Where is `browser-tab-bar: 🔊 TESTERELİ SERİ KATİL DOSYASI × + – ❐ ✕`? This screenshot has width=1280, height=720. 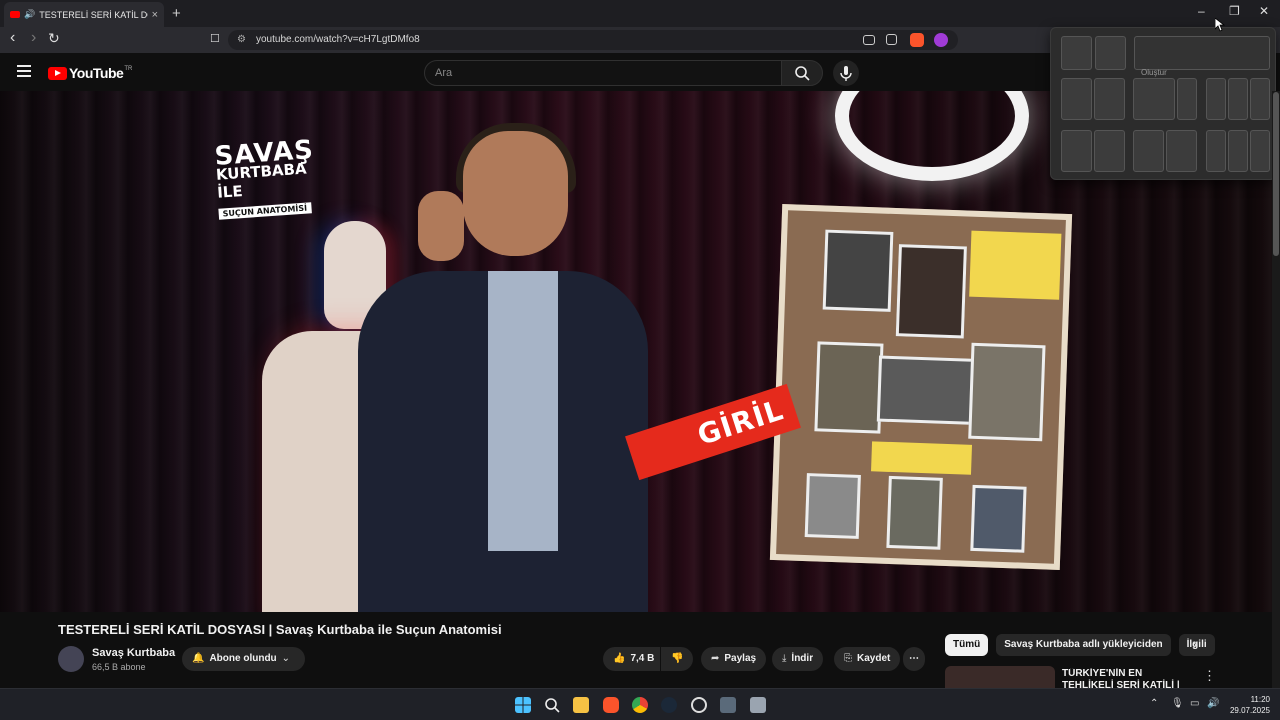 browser-tab-bar: 🔊 TESTERELİ SERİ KATİL DOSYASI × + – ❐ ✕ is located at coordinates (640, 13).